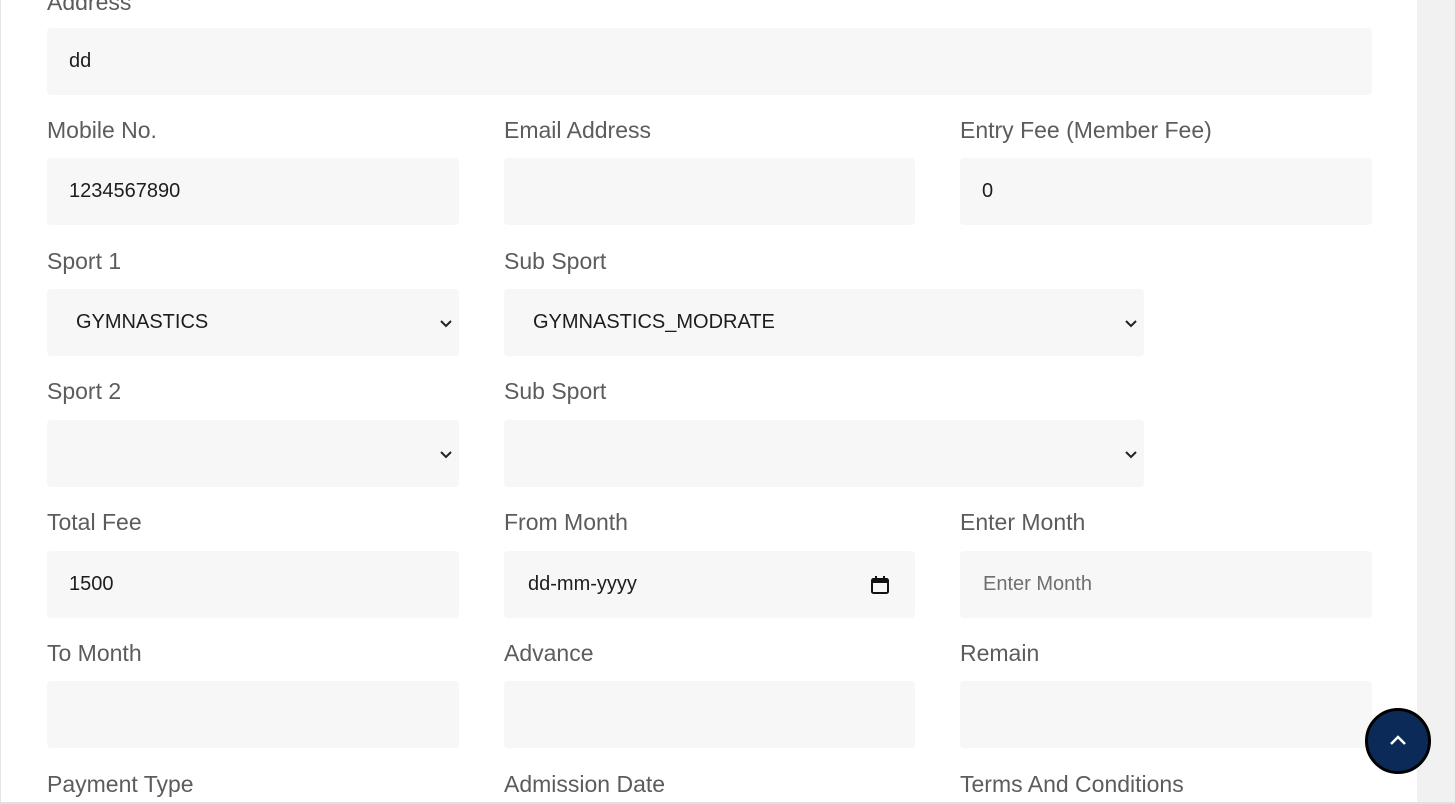 Image resolution: width=1455 pixels, height=804 pixels. Describe the element at coordinates (91, 584) in the screenshot. I see `total-fee-value: 1500` at that location.